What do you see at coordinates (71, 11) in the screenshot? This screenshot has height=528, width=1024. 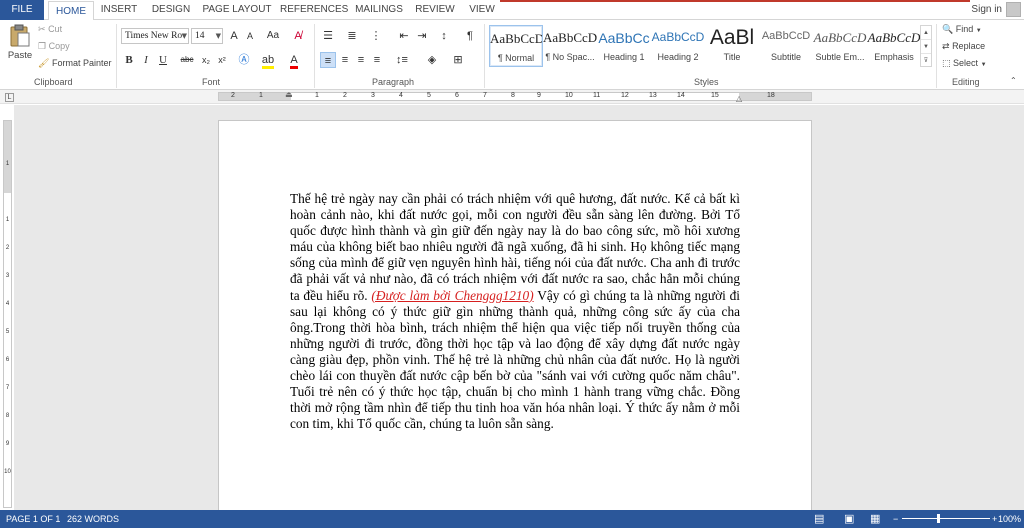 I see `tab-home: HOME` at bounding box center [71, 11].